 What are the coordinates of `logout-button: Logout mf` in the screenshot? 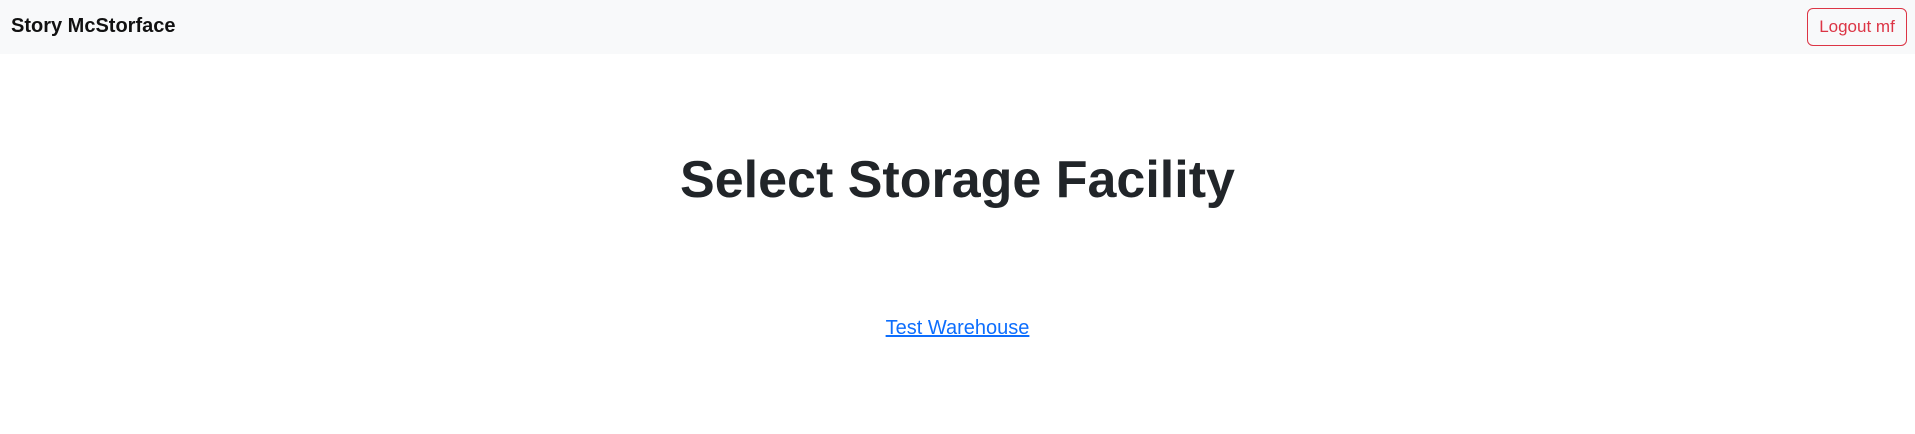 It's located at (1857, 27).